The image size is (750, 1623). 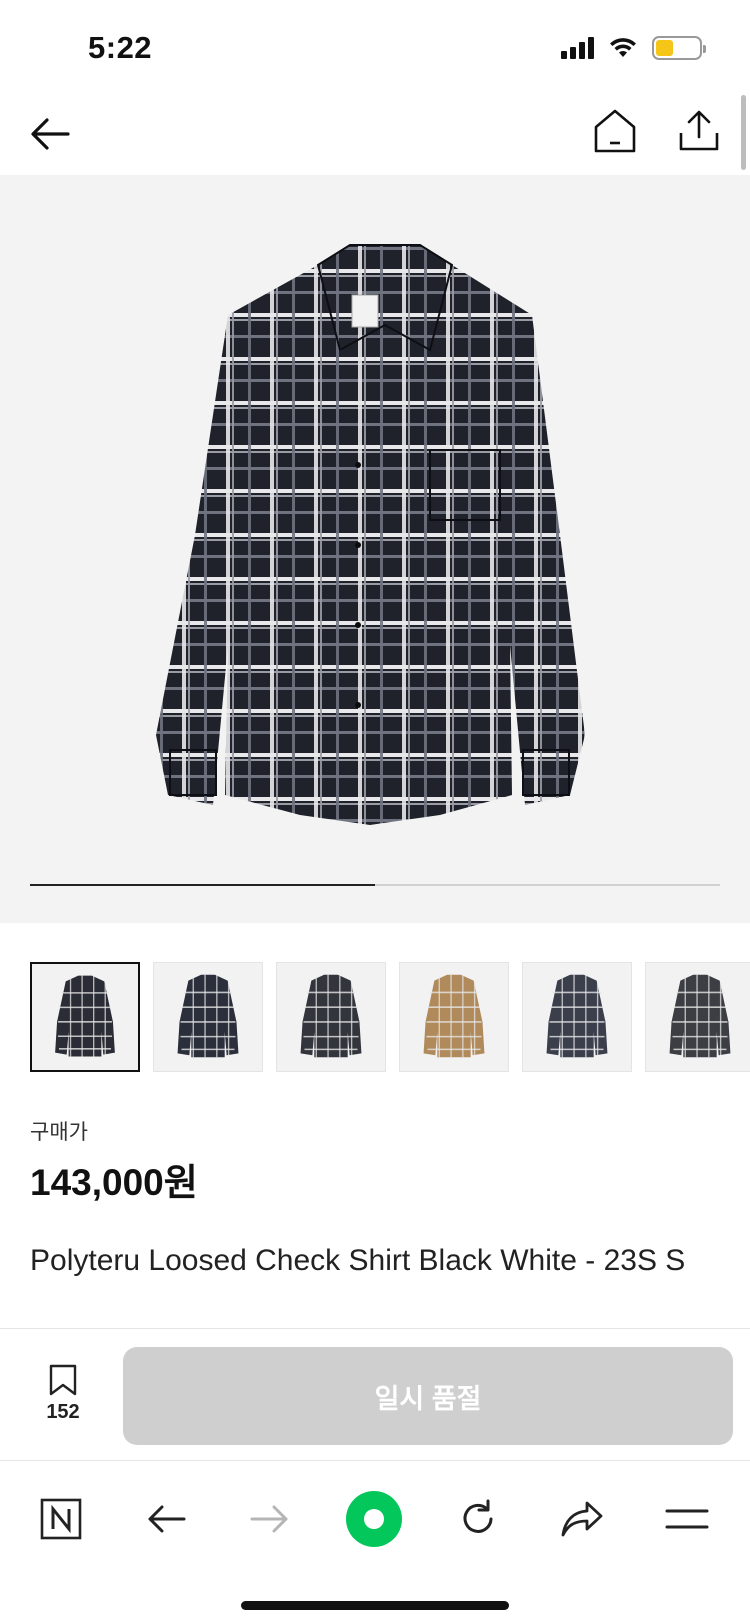 I want to click on wifi-icon, so click(x=623, y=47).